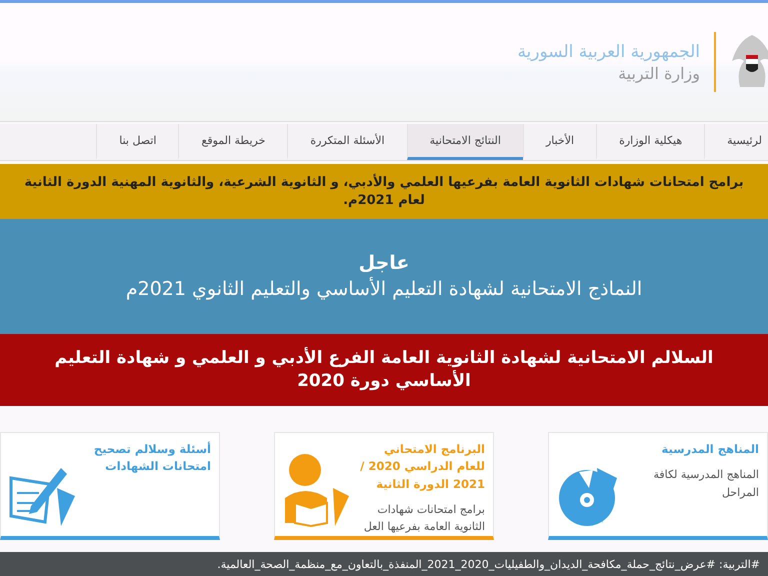 This screenshot has height=576, width=768. What do you see at coordinates (137, 142) in the screenshot?
I see `nav-tab: اتصل بنا` at bounding box center [137, 142].